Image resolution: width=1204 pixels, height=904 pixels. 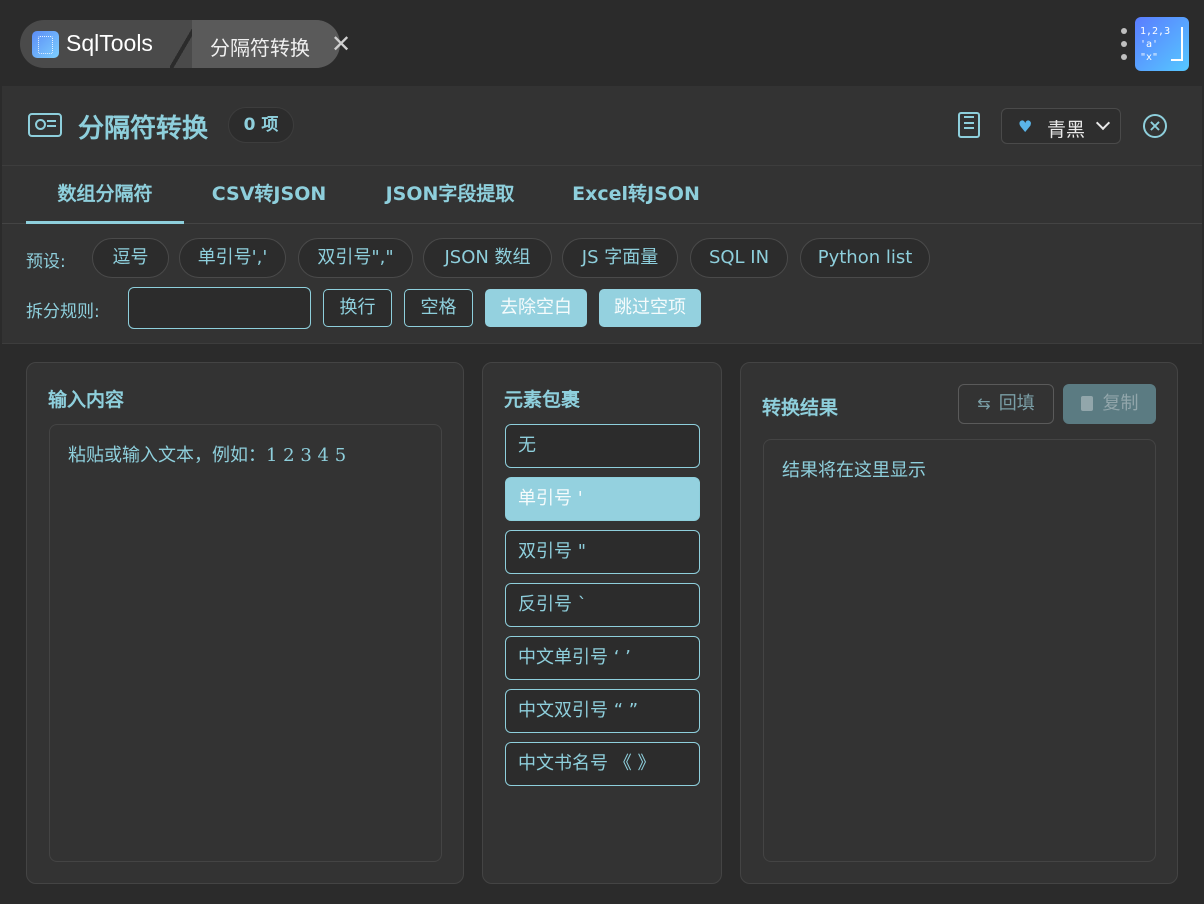 I want to click on input-panel-title: 输入内容, so click(x=86, y=400).